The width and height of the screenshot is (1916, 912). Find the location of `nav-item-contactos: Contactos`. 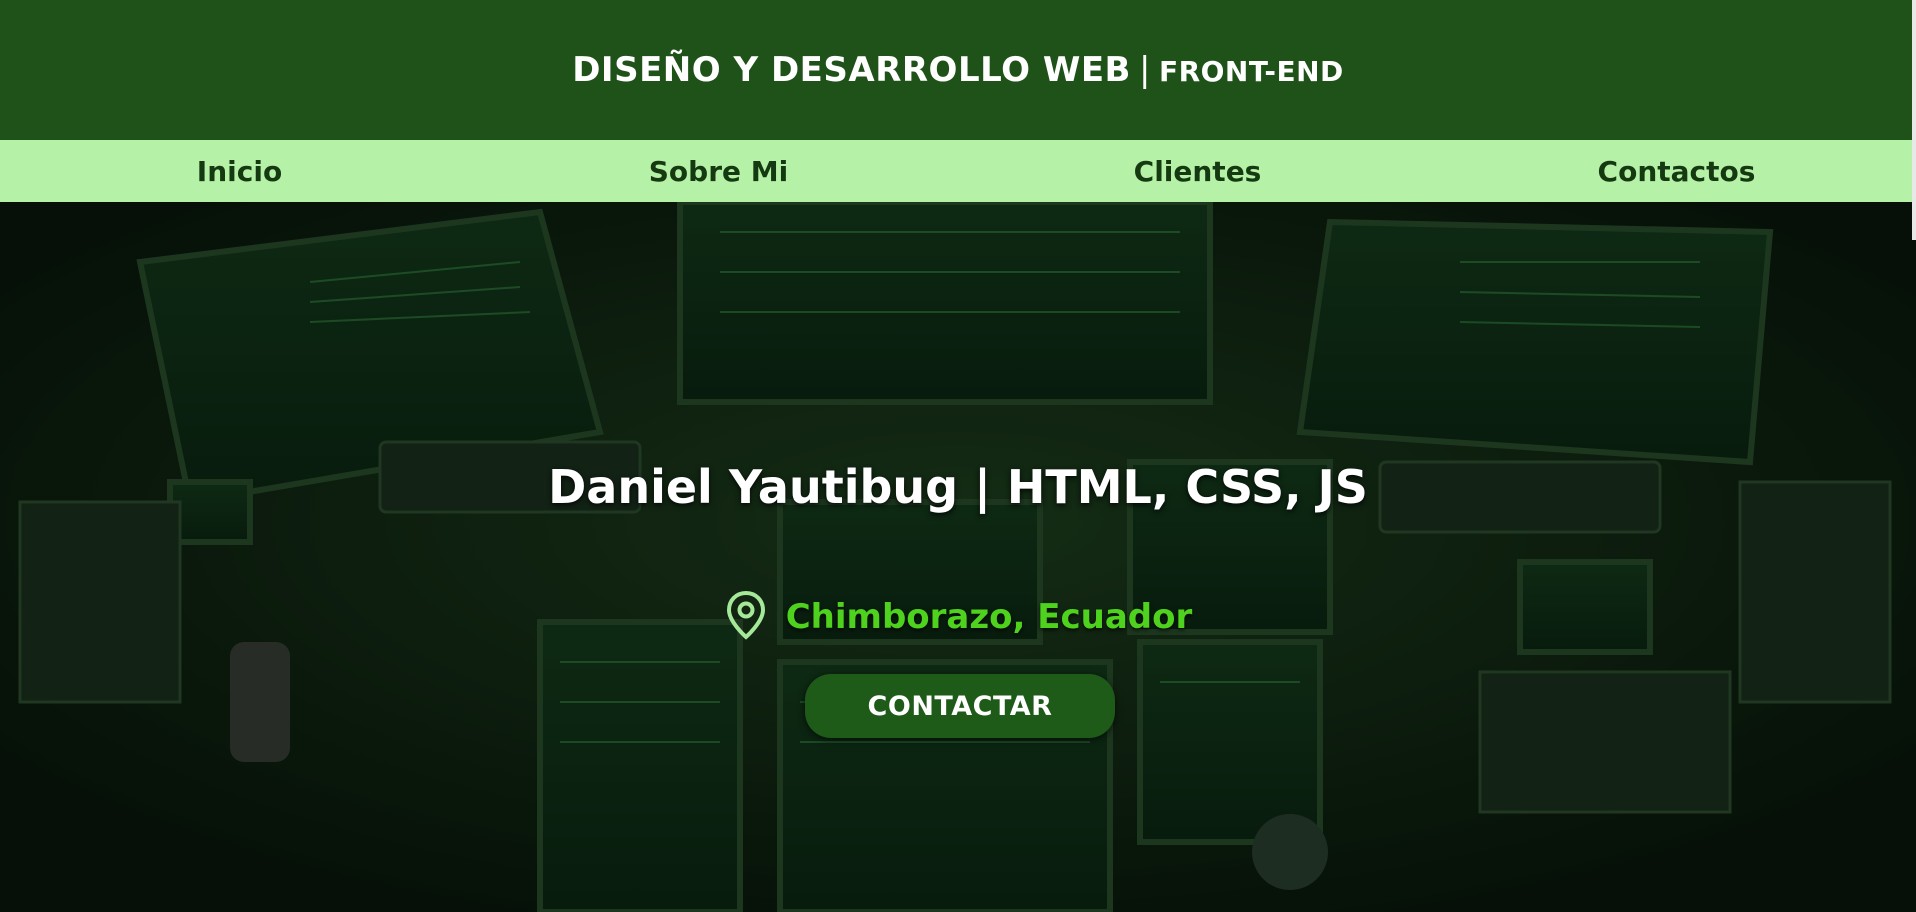

nav-item-contactos: Contactos is located at coordinates (1676, 171).